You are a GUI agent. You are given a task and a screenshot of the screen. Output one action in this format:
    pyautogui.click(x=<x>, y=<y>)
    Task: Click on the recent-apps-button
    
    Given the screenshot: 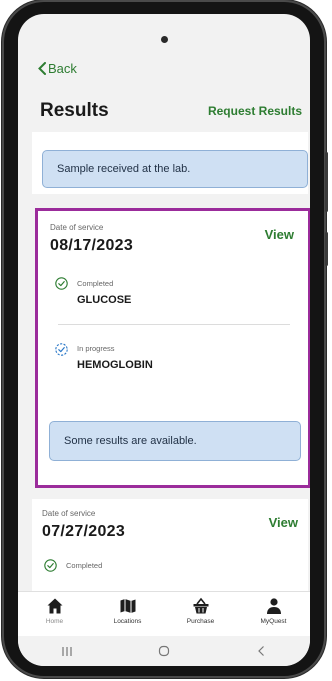 What is the action you would take?
    pyautogui.click(x=67, y=651)
    